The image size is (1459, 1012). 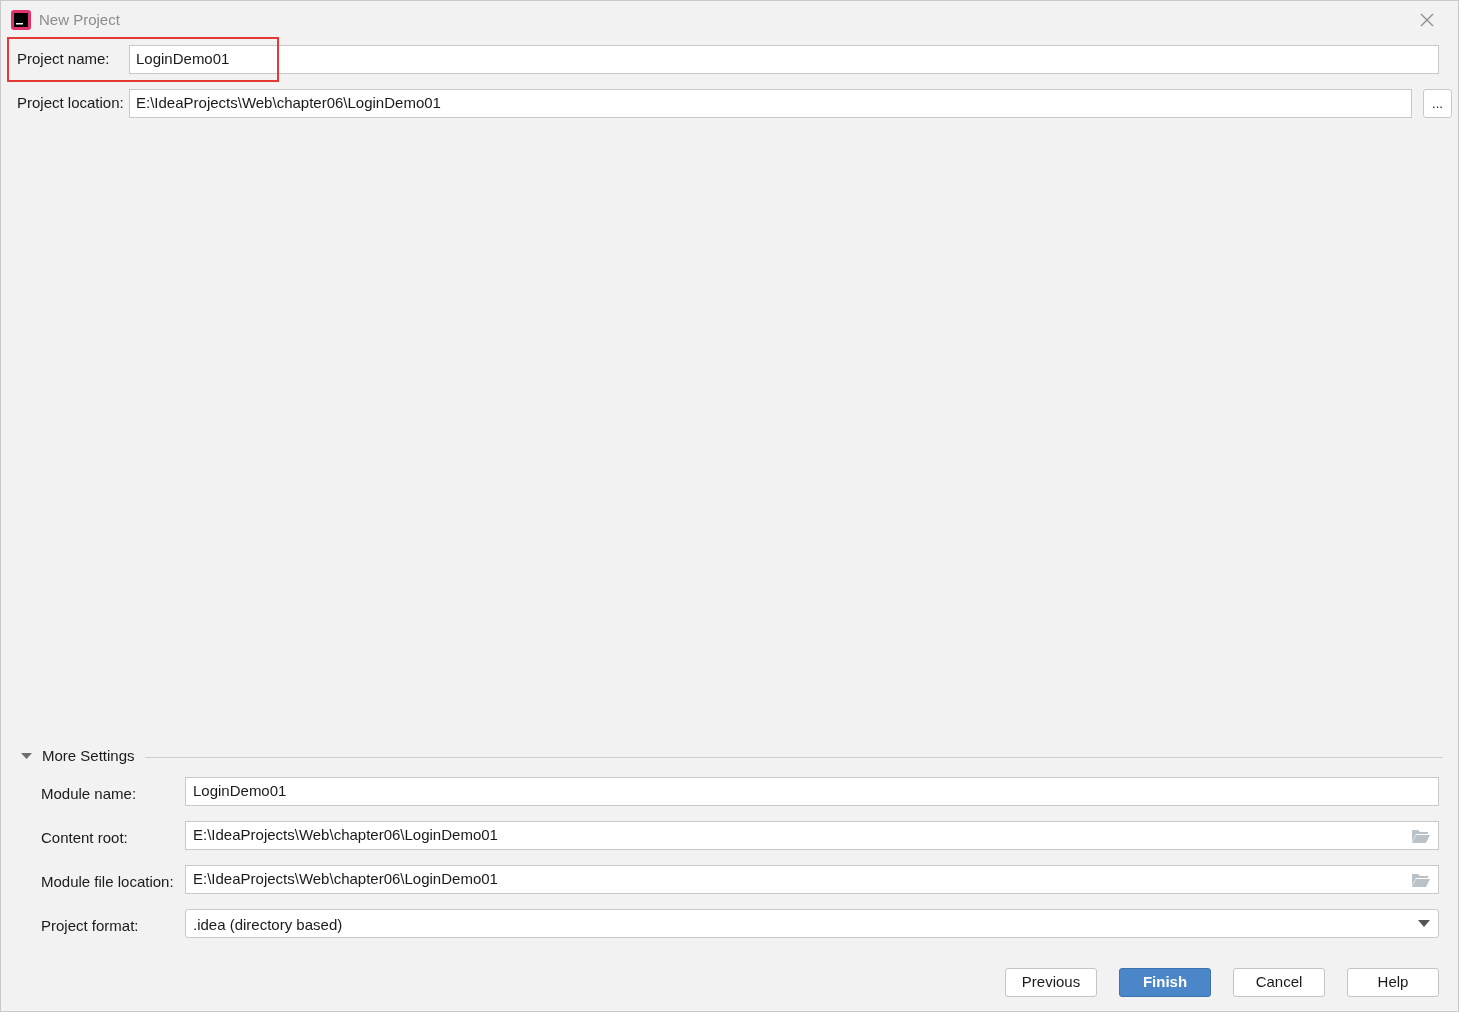 What do you see at coordinates (1051, 982) in the screenshot?
I see `dialog-button: Previous` at bounding box center [1051, 982].